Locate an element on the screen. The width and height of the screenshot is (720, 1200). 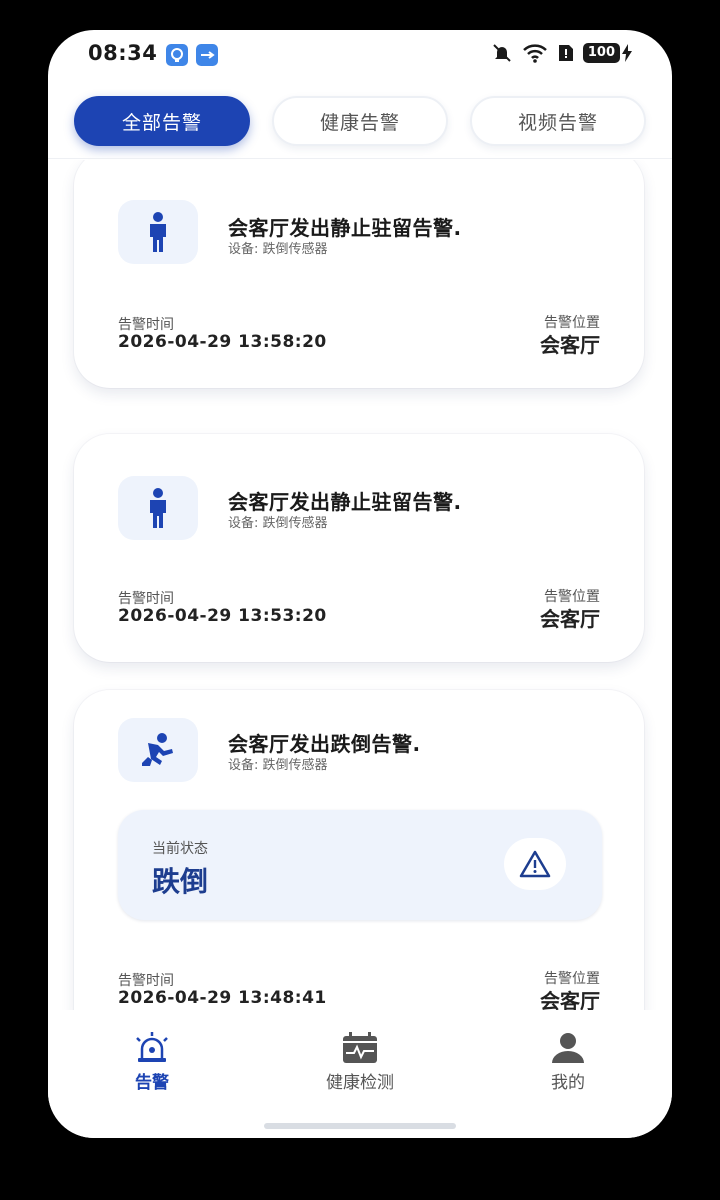
tab-all-alerts: 全部告警 is located at coordinates (162, 121).